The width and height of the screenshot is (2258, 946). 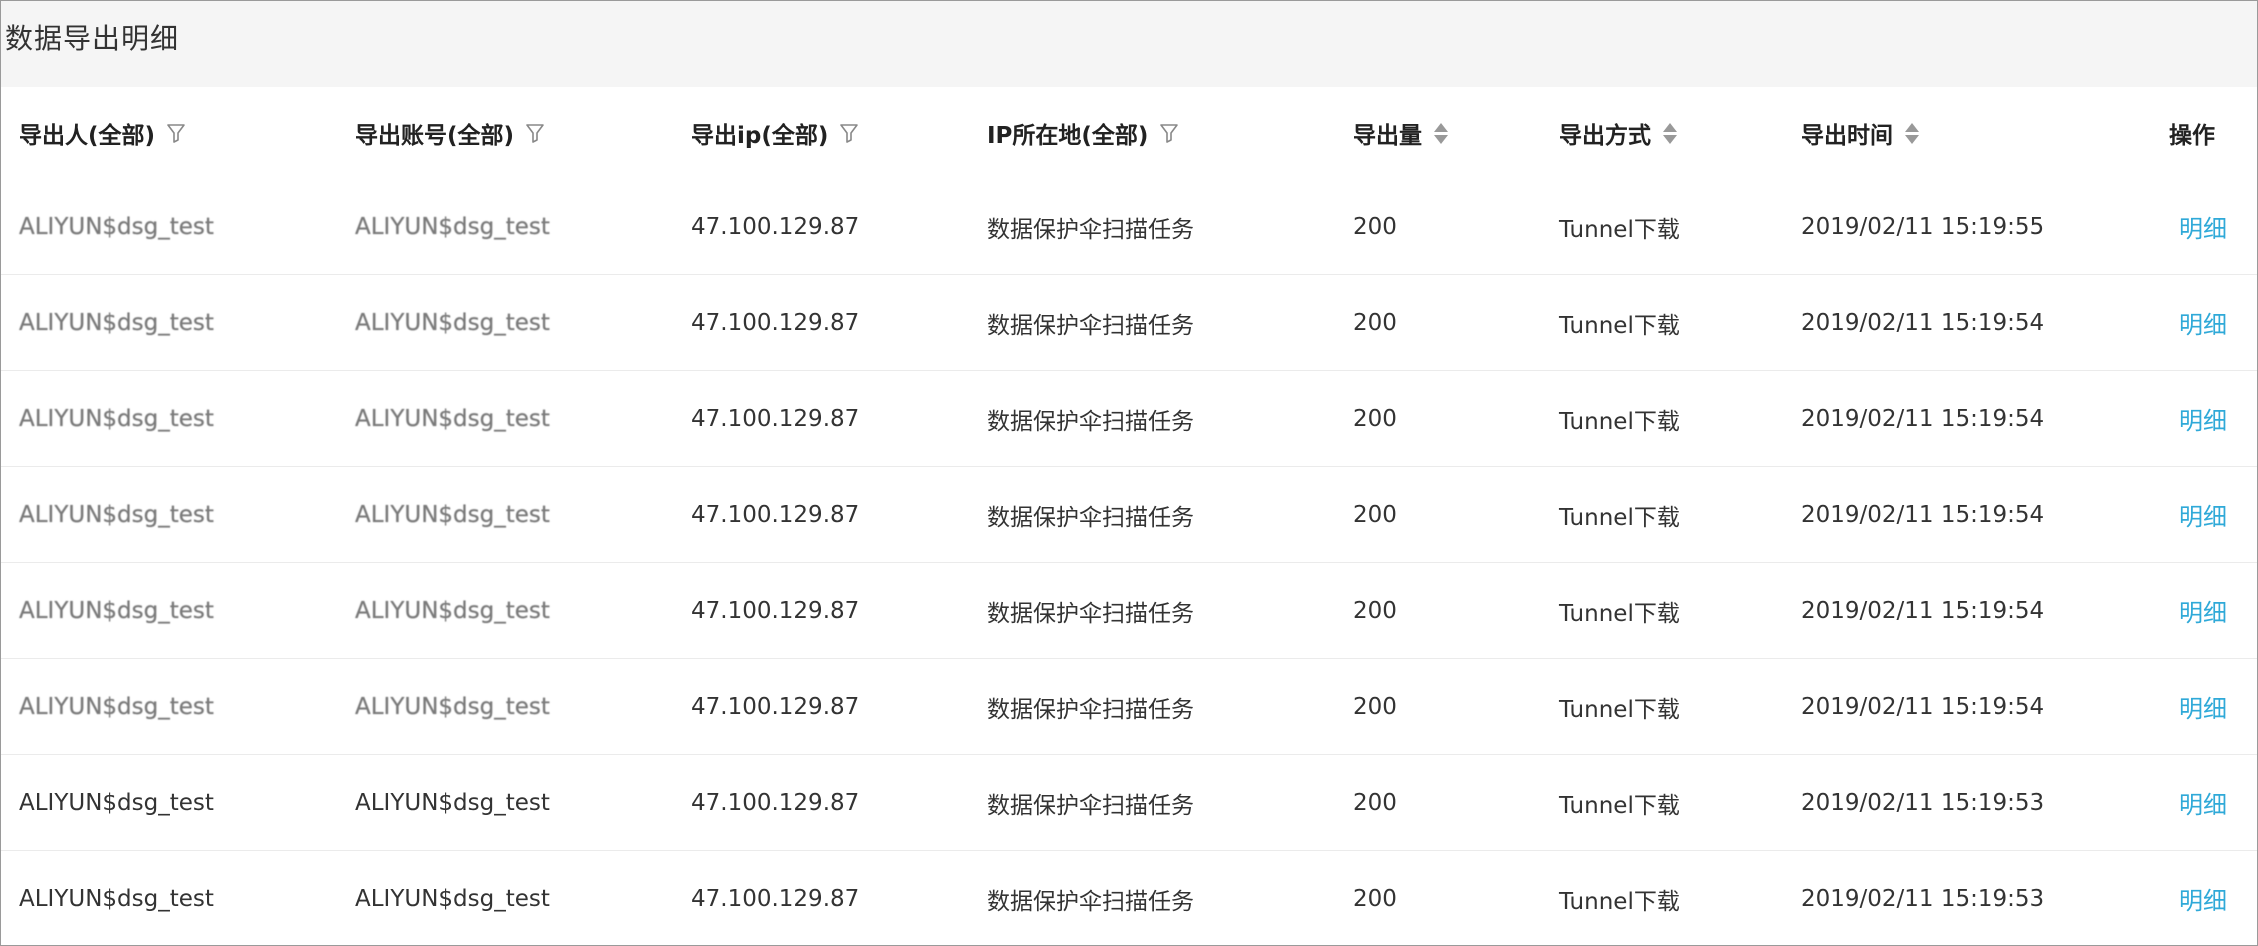 What do you see at coordinates (2192, 136) in the screenshot?
I see `column-header-label: 操作` at bounding box center [2192, 136].